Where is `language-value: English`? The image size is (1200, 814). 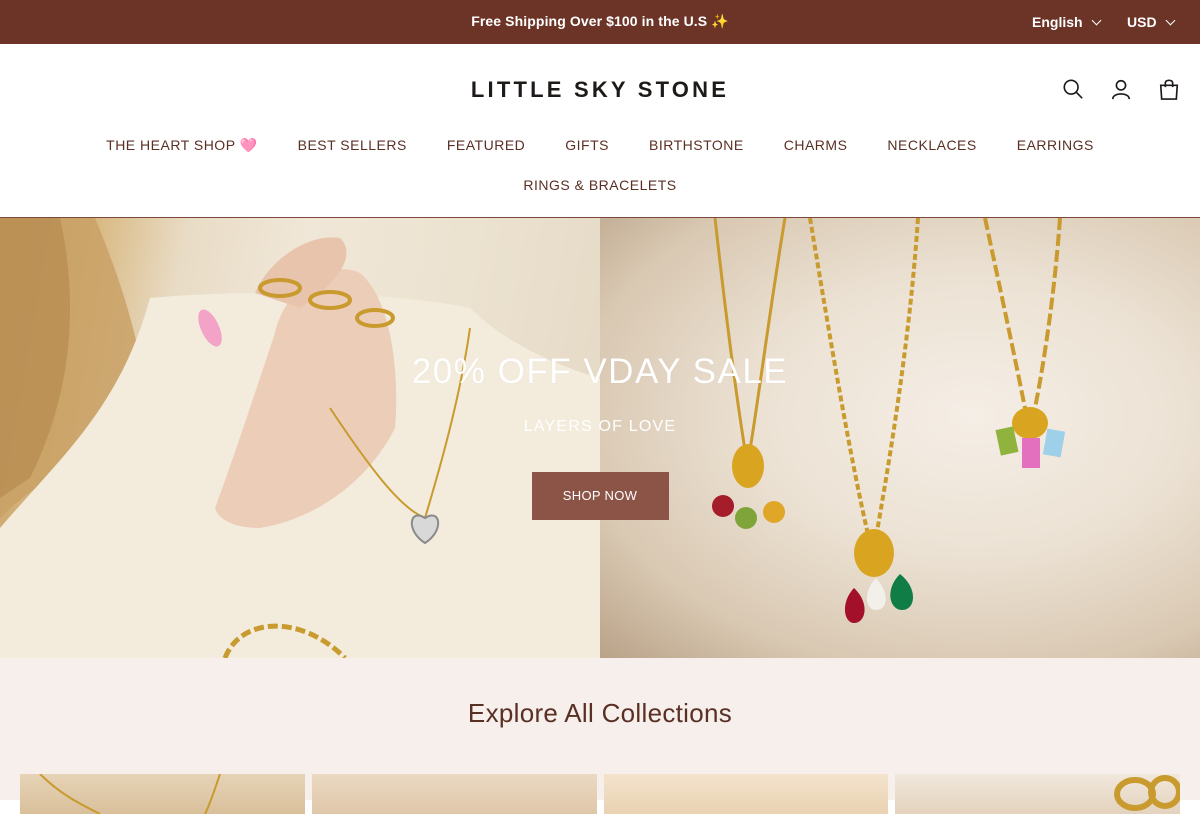 language-value: English is located at coordinates (1057, 22).